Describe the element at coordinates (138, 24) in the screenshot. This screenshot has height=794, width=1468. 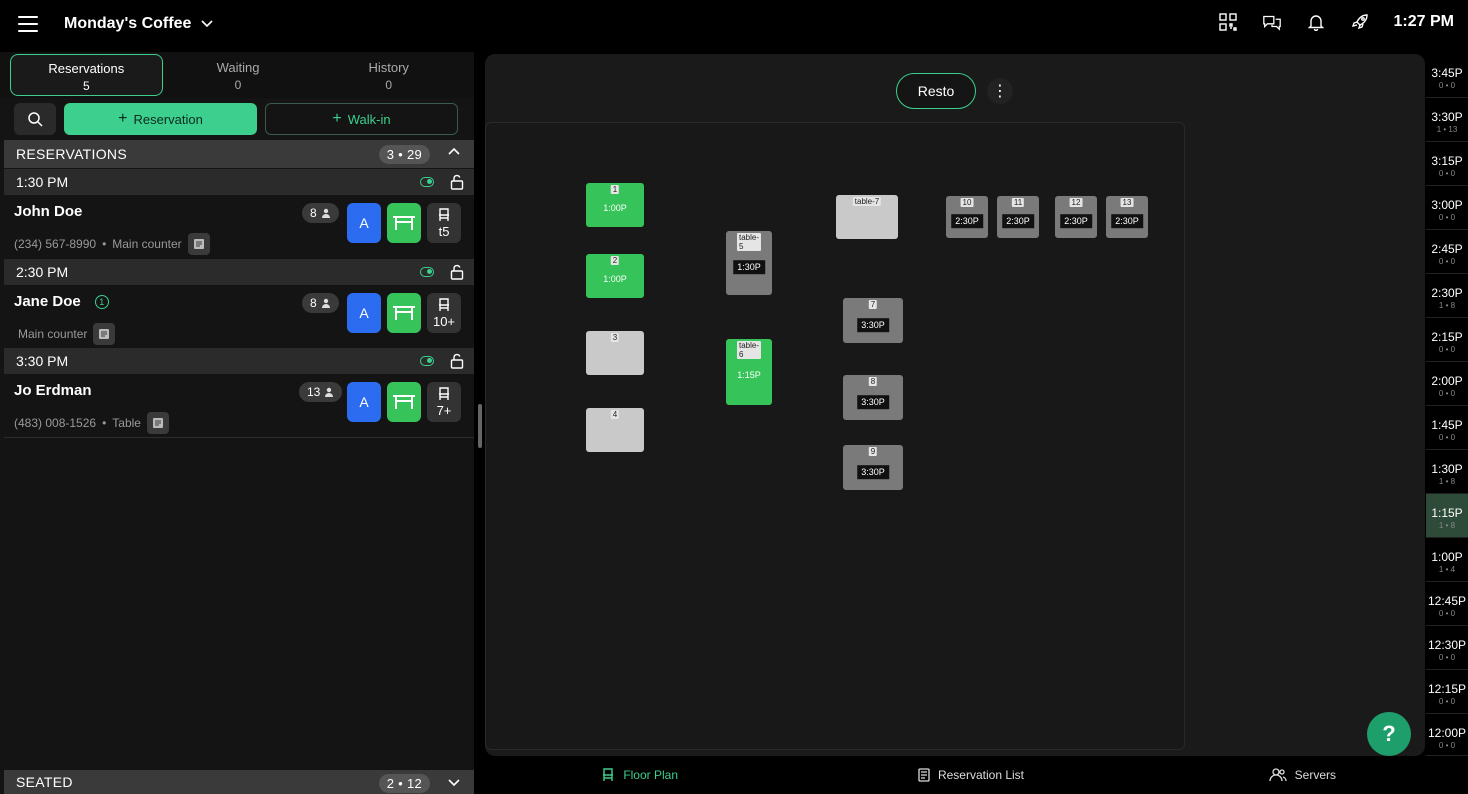
I see `venue-selector: Monday's Coffee` at that location.